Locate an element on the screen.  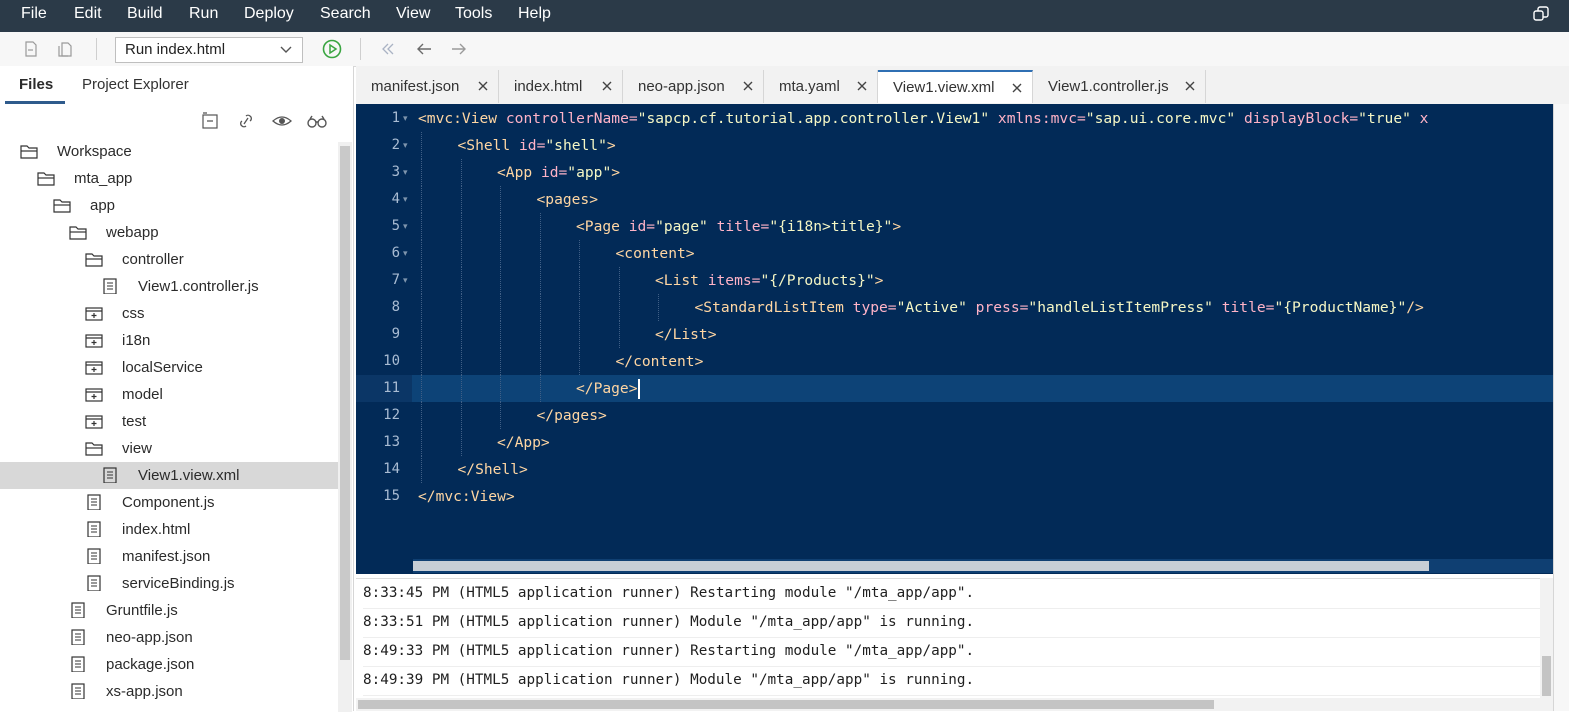
tree-file-item: View1.controller.js is located at coordinates (169, 286).